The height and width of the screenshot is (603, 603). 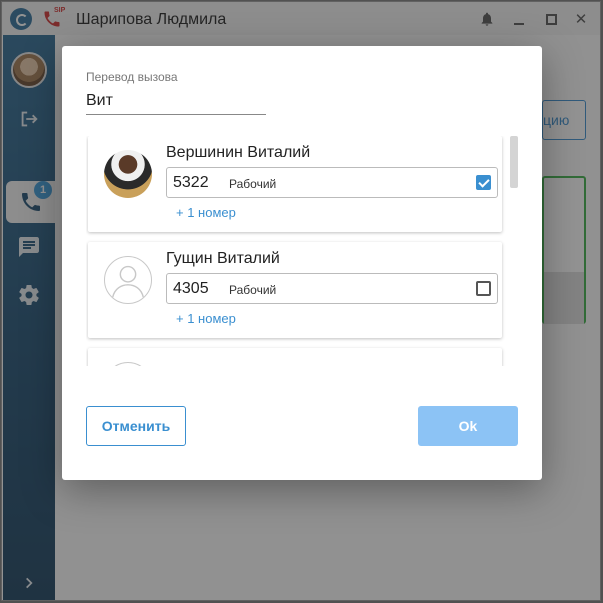 What do you see at coordinates (295, 357) in the screenshot?
I see `contact-card` at bounding box center [295, 357].